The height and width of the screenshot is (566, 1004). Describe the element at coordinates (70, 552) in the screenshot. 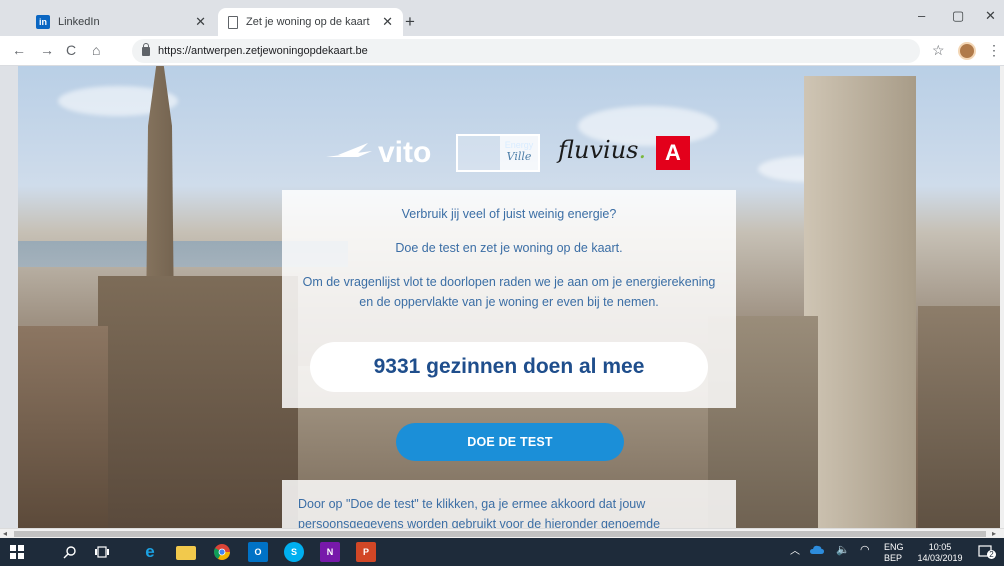

I see `search-icon` at that location.